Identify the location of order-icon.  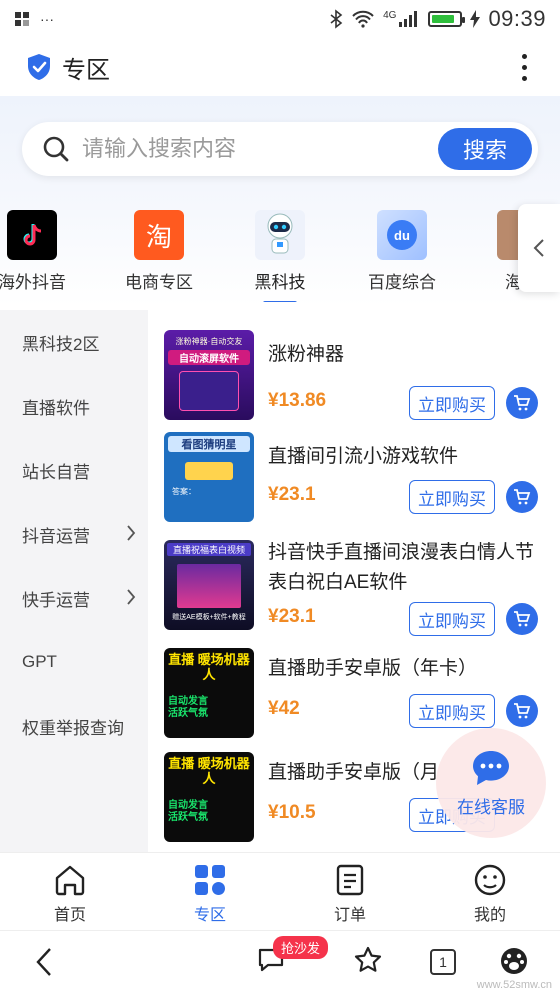
(350, 880).